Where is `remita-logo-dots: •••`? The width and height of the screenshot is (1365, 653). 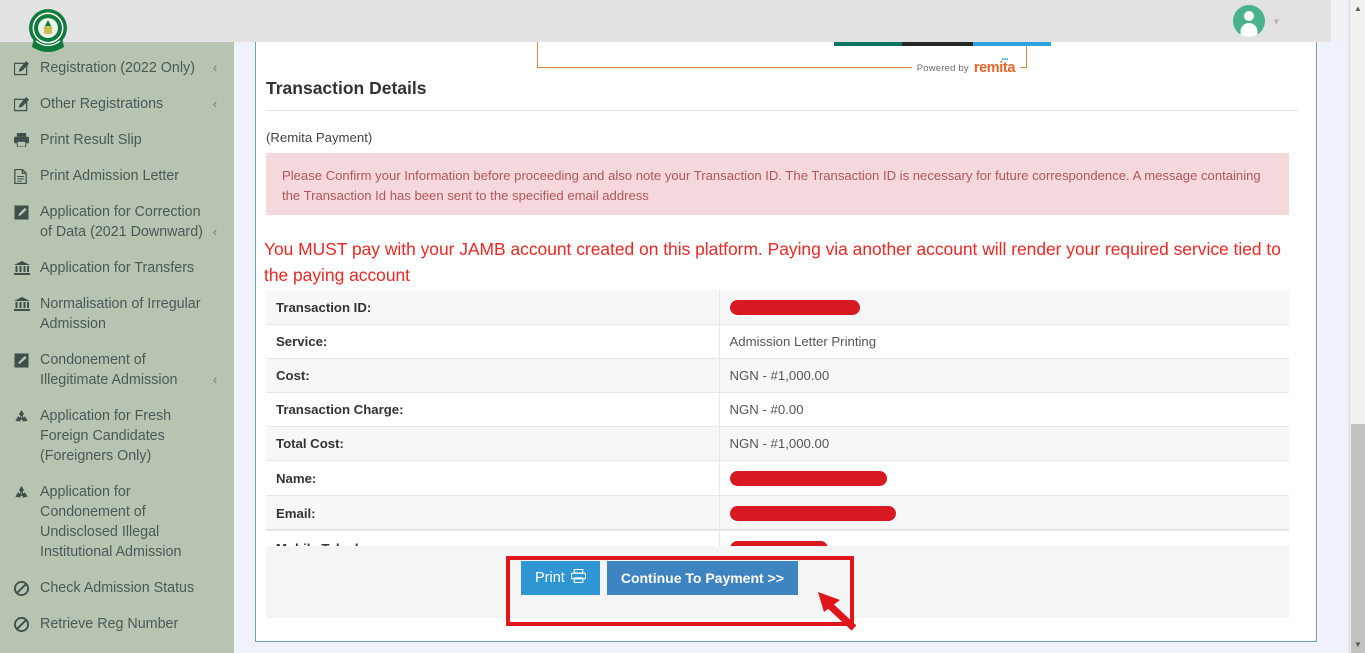 remita-logo-dots: ••• is located at coordinates (1005, 60).